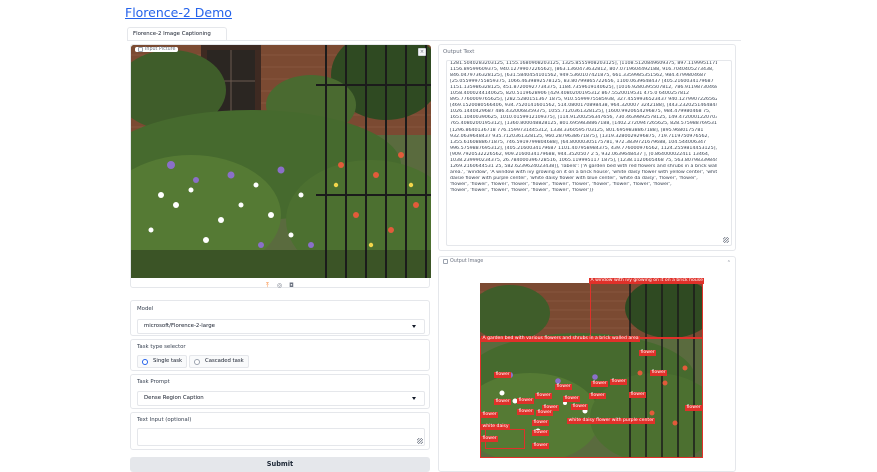  What do you see at coordinates (729, 263) in the screenshot?
I see `chevron-up-icon: ⌃` at bounding box center [729, 263].